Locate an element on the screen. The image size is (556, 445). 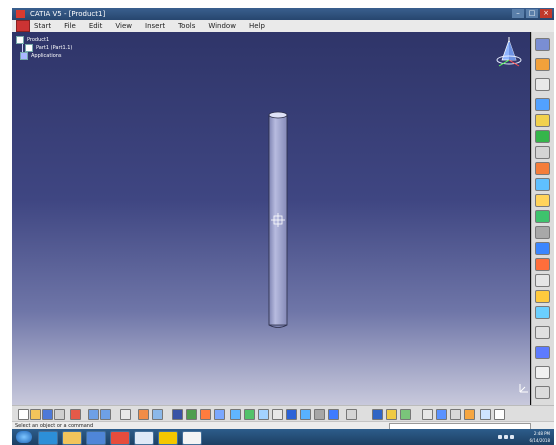
formula-icon is located at coordinates (143, 414).